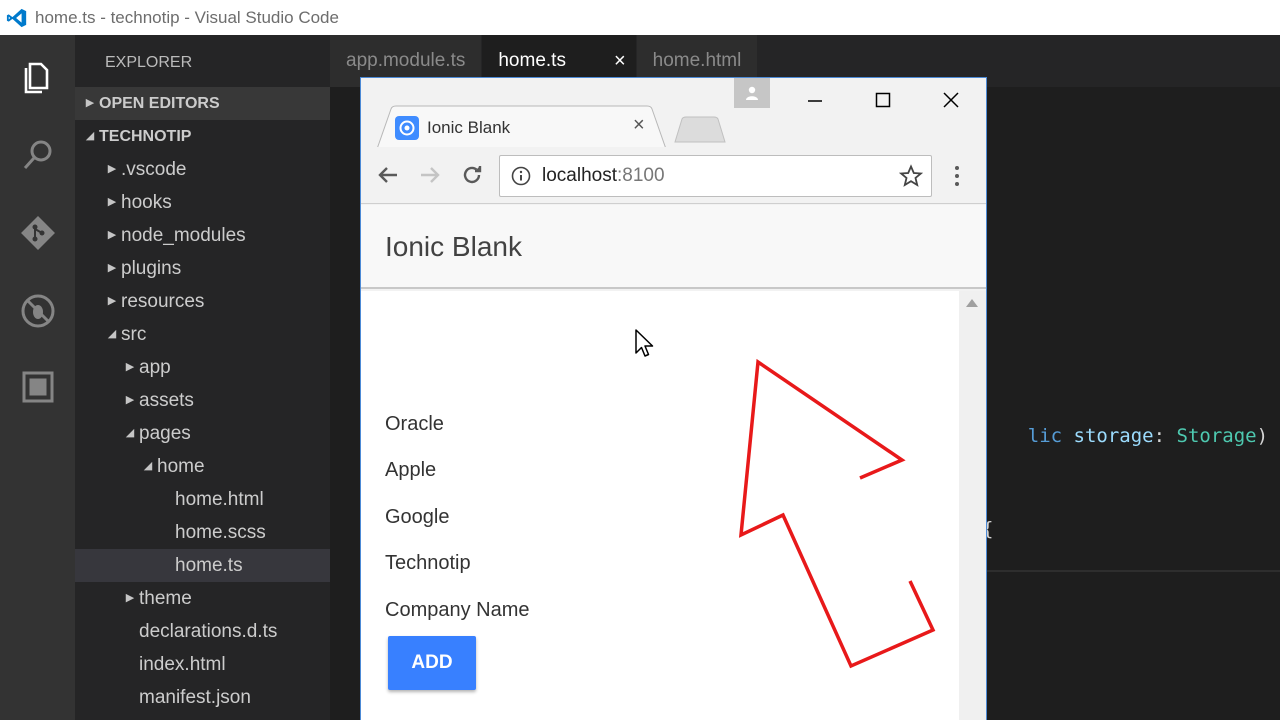 The image size is (1280, 720). Describe the element at coordinates (209, 565) in the screenshot. I see `tree-label: home.ts` at that location.